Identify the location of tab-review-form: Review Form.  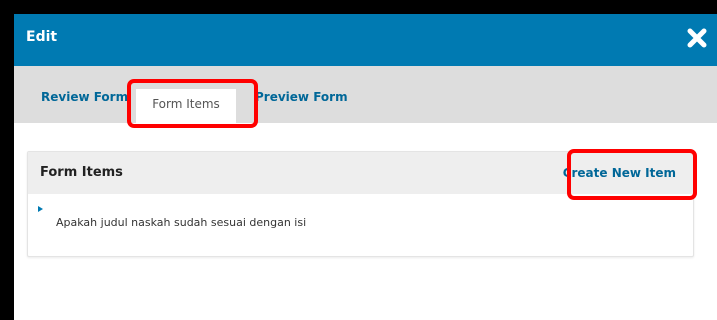
(84, 97).